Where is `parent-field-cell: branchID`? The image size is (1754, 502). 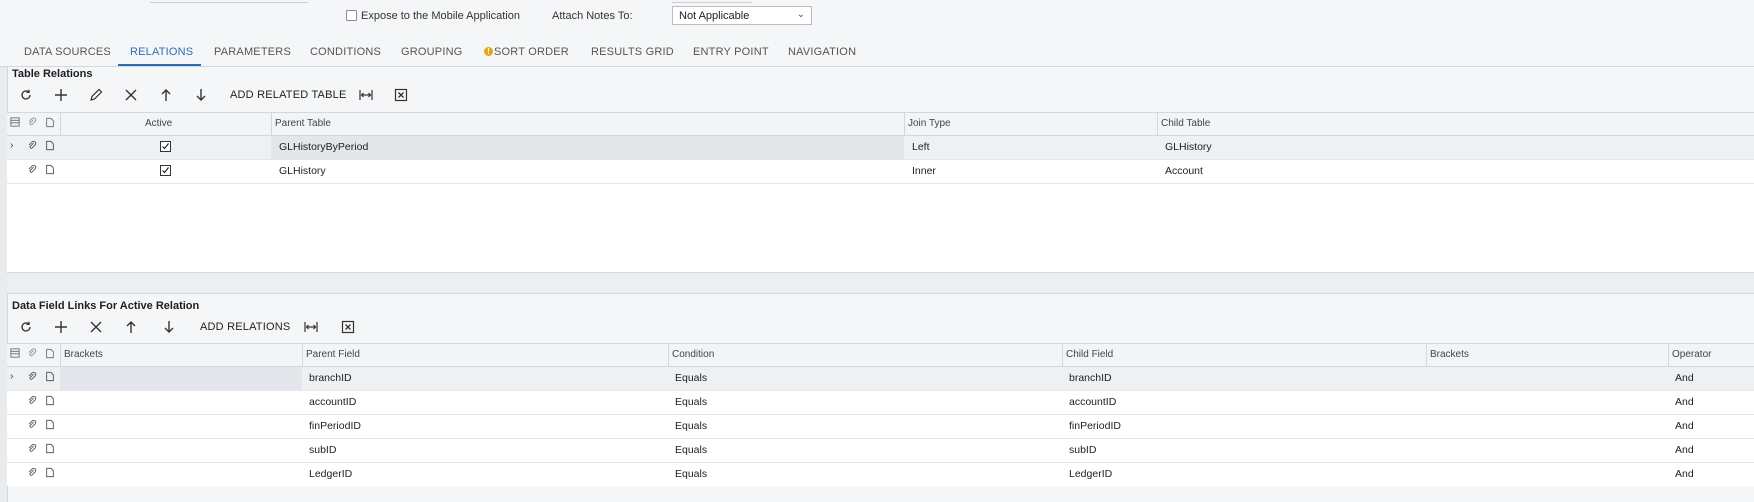
parent-field-cell: branchID is located at coordinates (330, 378).